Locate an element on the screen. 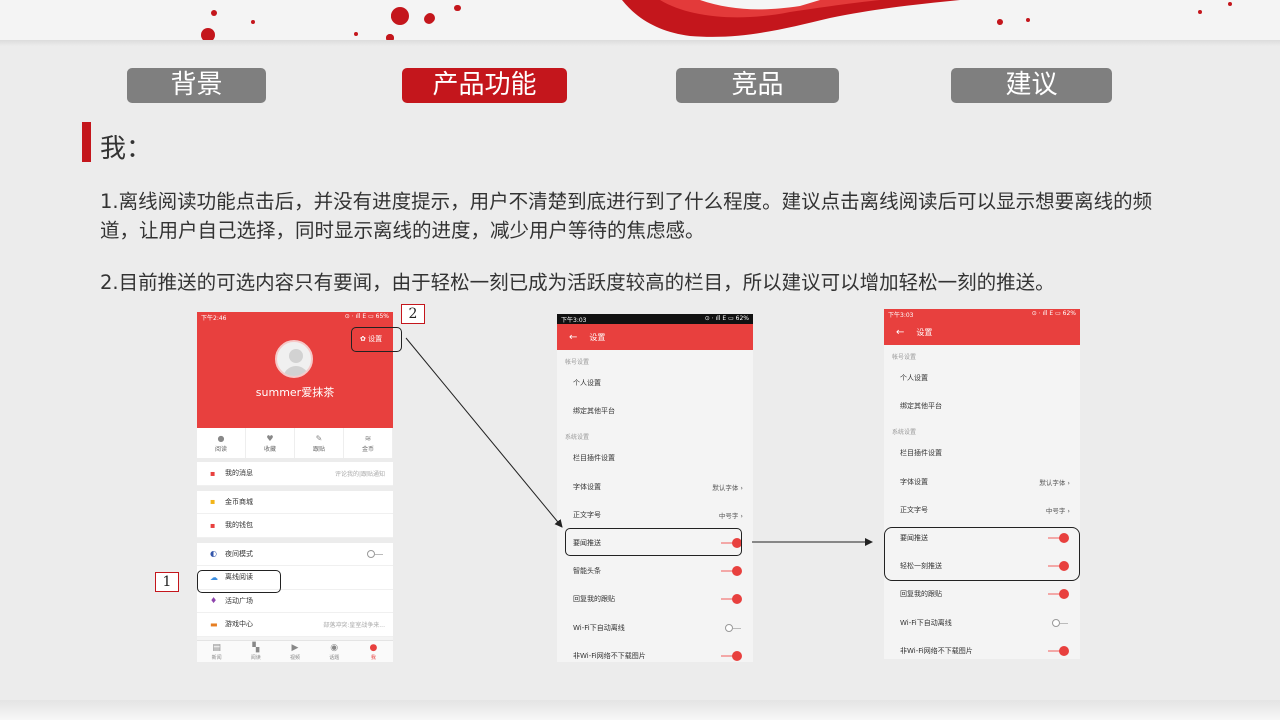 Image resolution: width=1280 pixels, height=720 pixels. setting-label: 智能头条 is located at coordinates (587, 571).